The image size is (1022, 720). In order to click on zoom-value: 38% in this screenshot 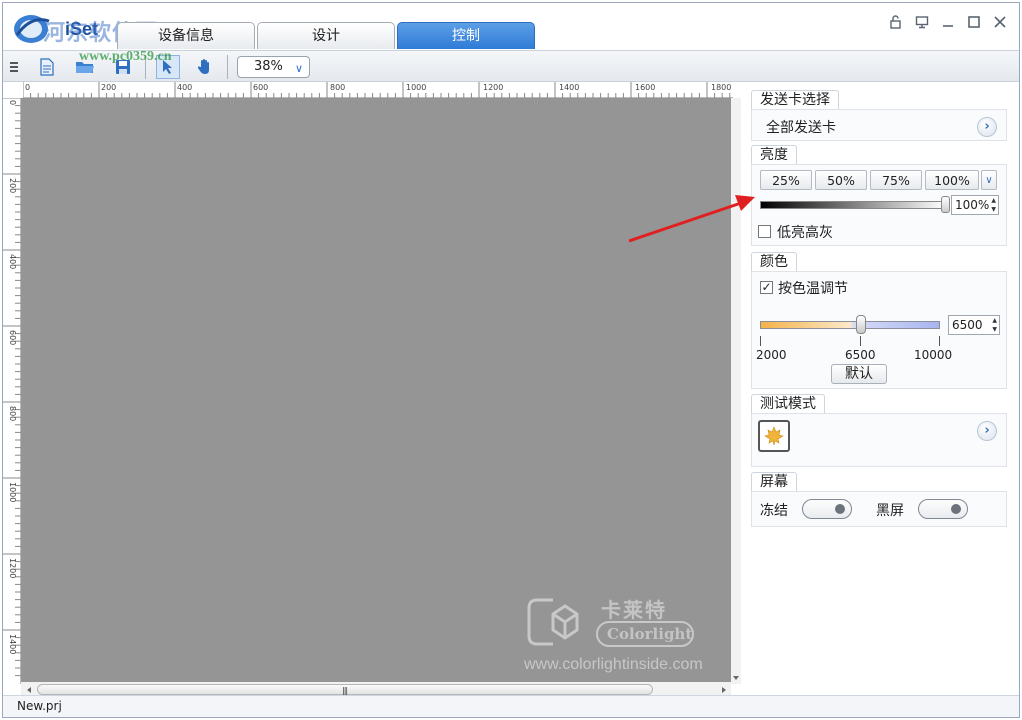, I will do `click(268, 66)`.